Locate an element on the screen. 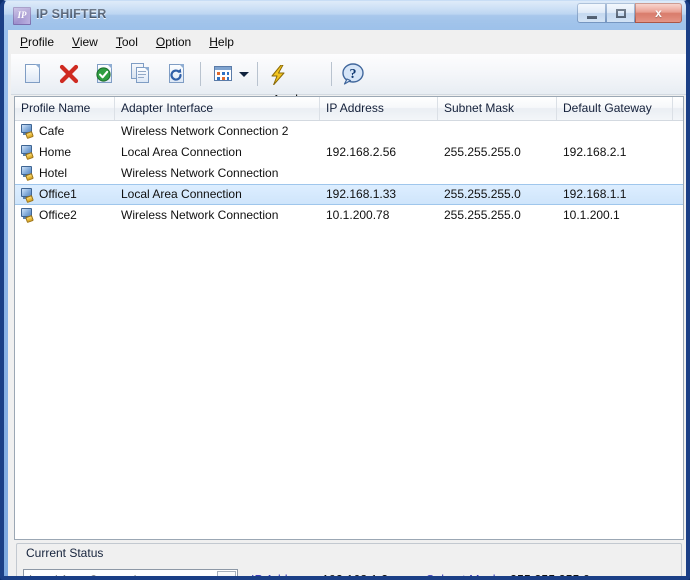  cell-ip: 192.168.2.56 is located at coordinates (361, 152).